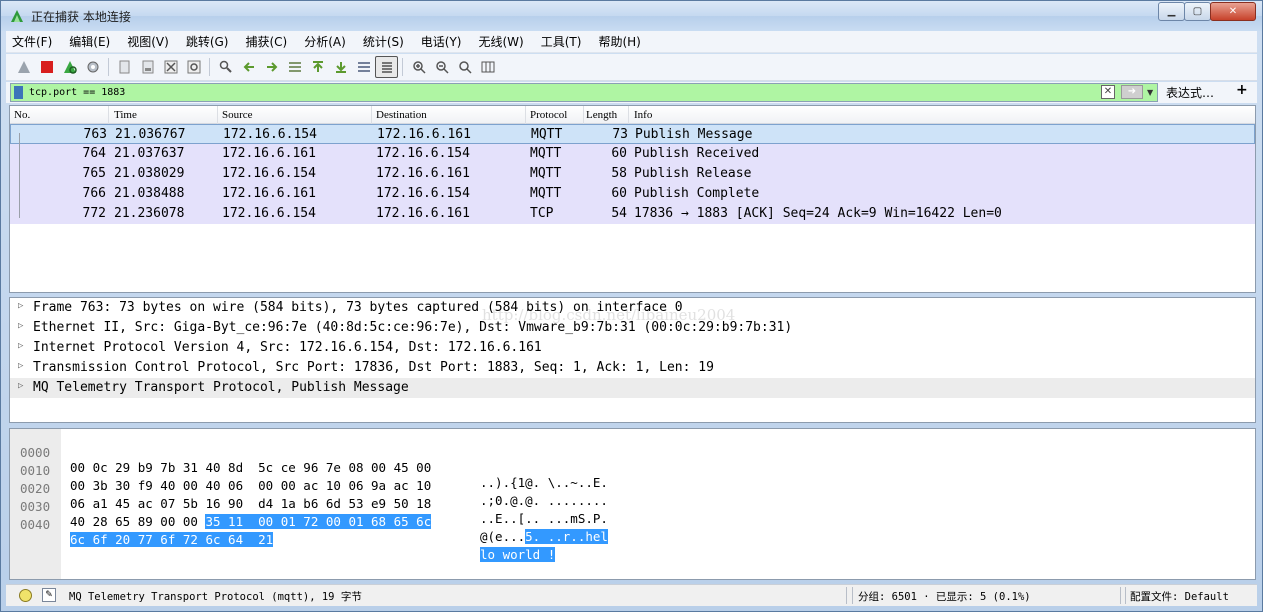  Describe the element at coordinates (19, 175) in the screenshot. I see `conversation-bracket` at that location.